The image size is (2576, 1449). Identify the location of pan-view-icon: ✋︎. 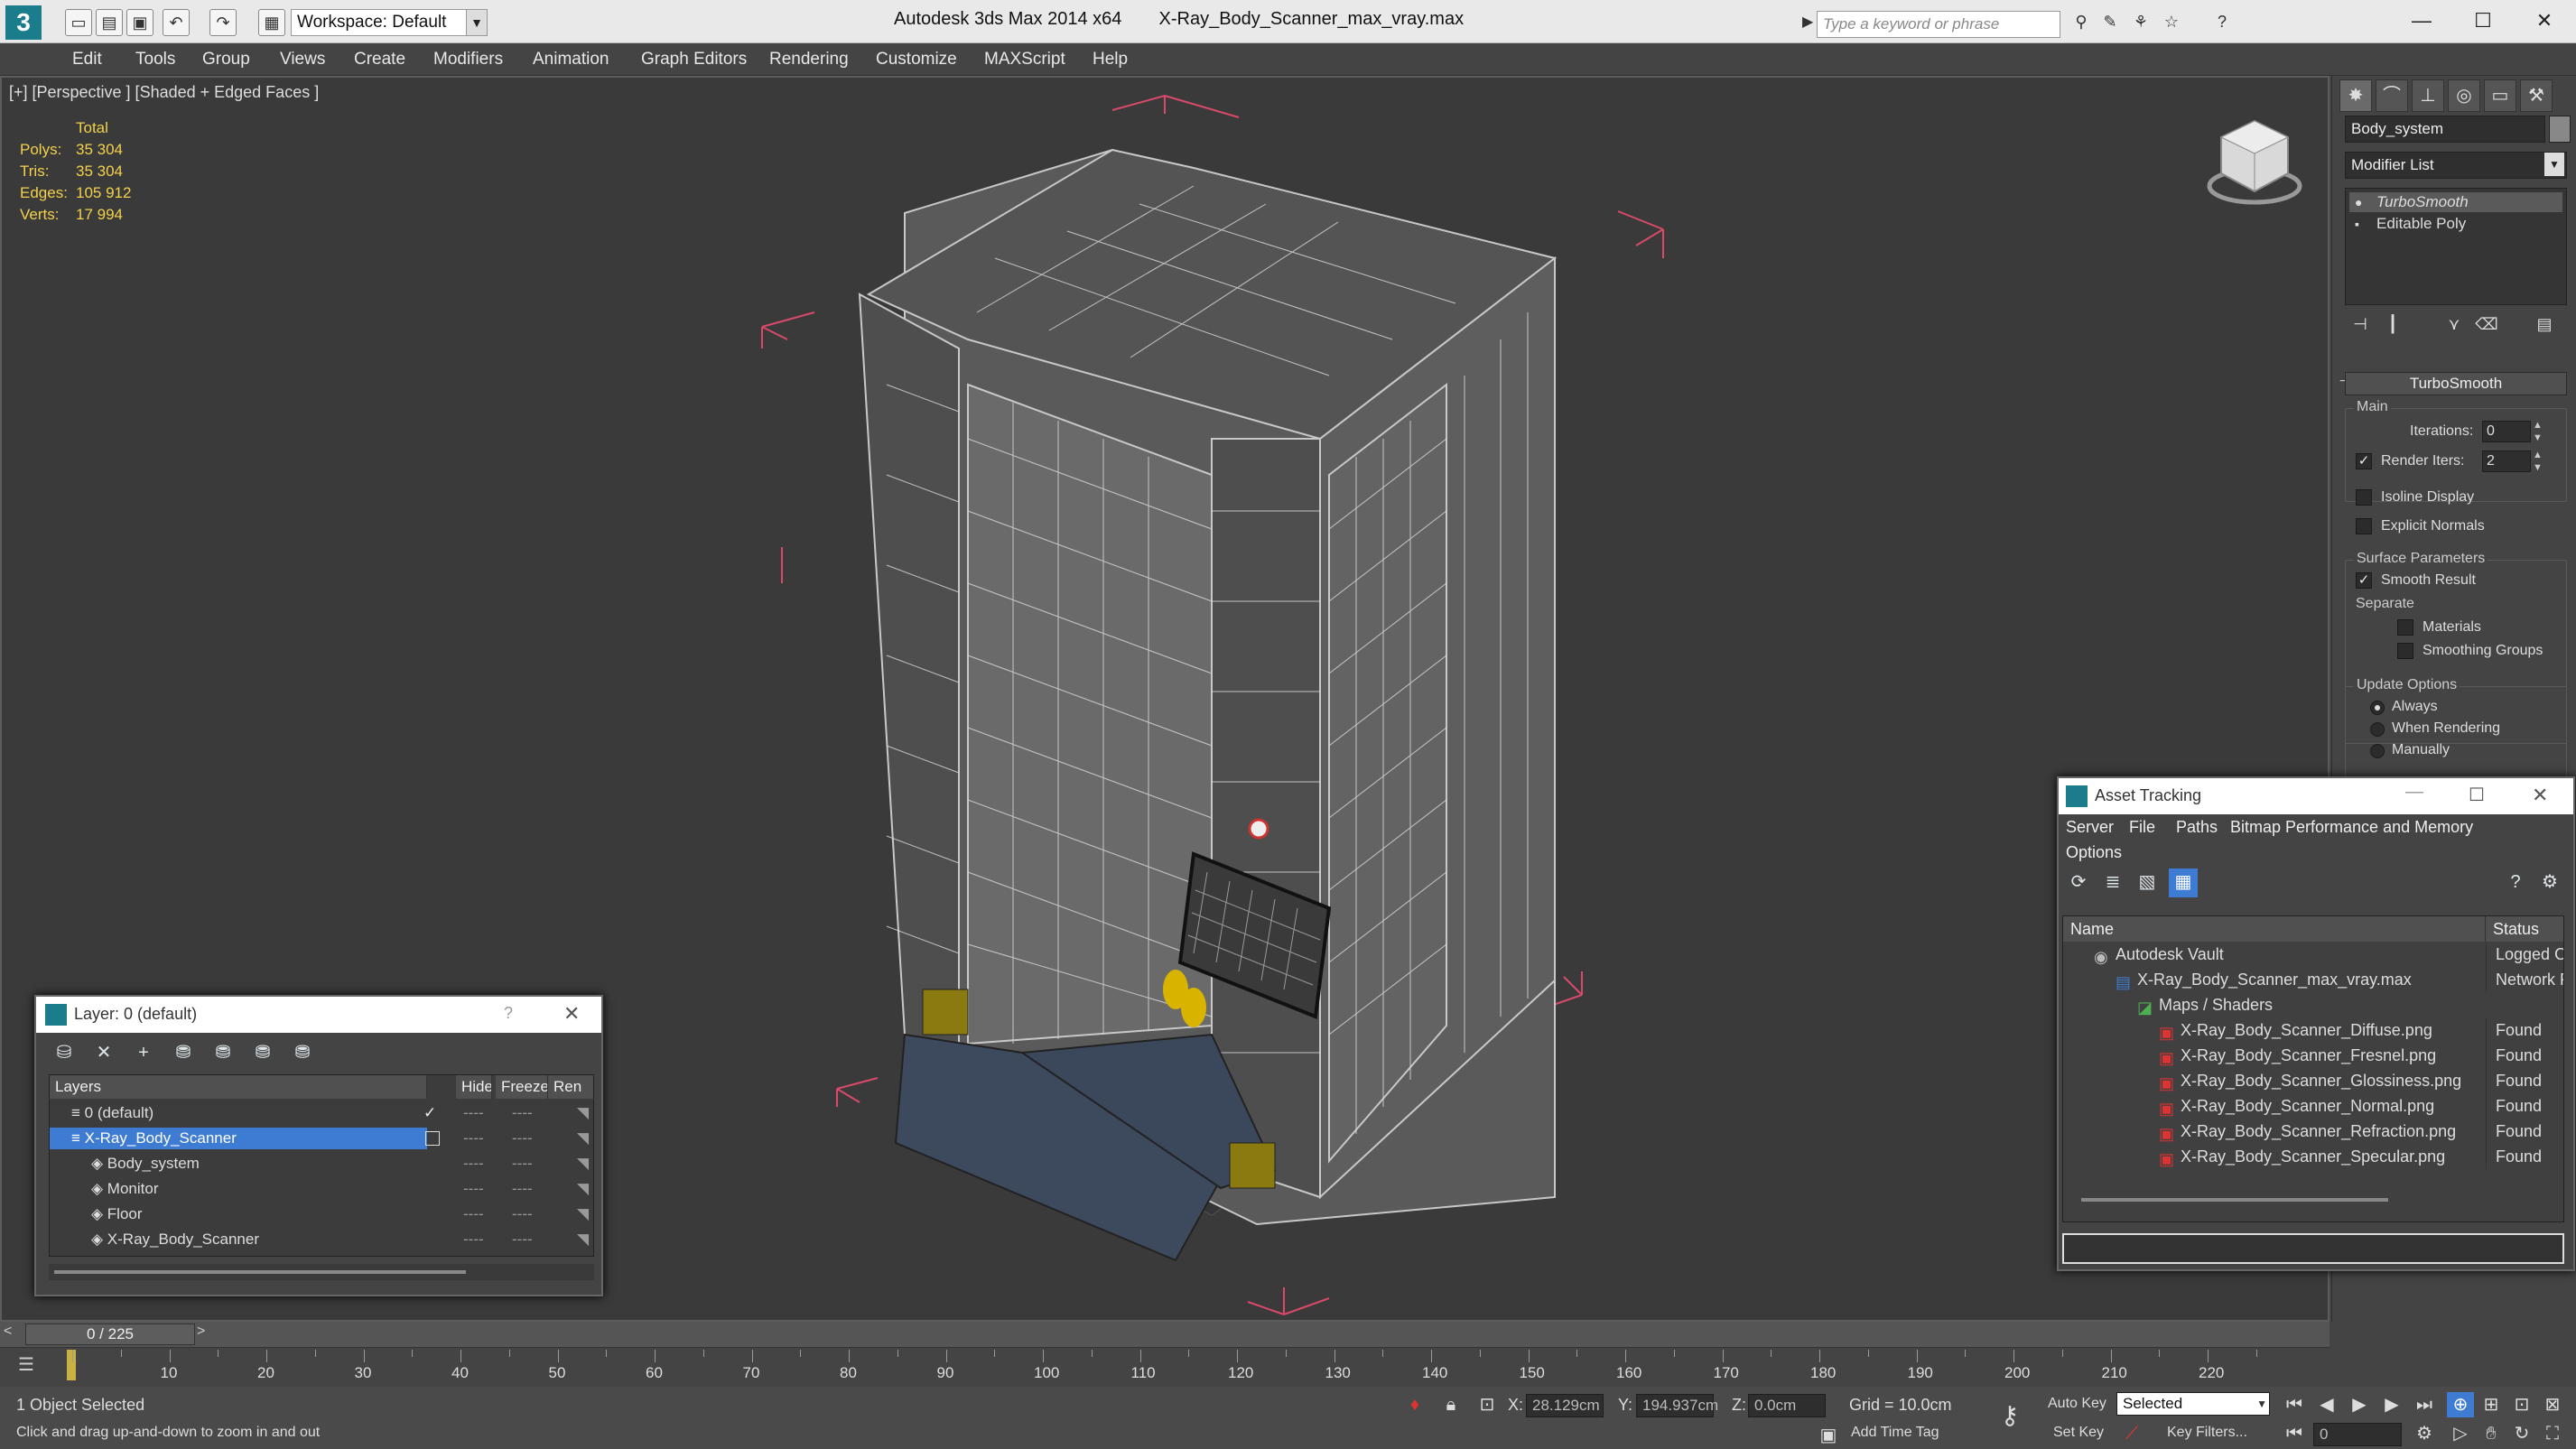
(2491, 1433).